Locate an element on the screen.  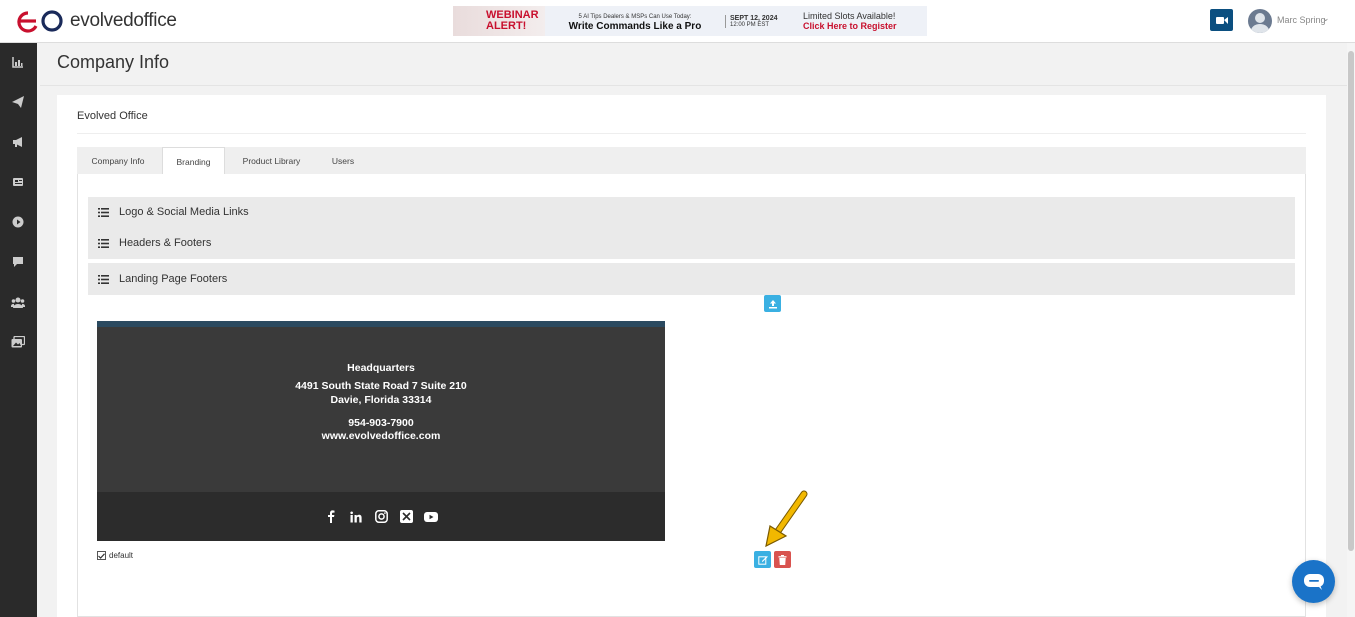
footer-top-strip is located at coordinates (381, 324).